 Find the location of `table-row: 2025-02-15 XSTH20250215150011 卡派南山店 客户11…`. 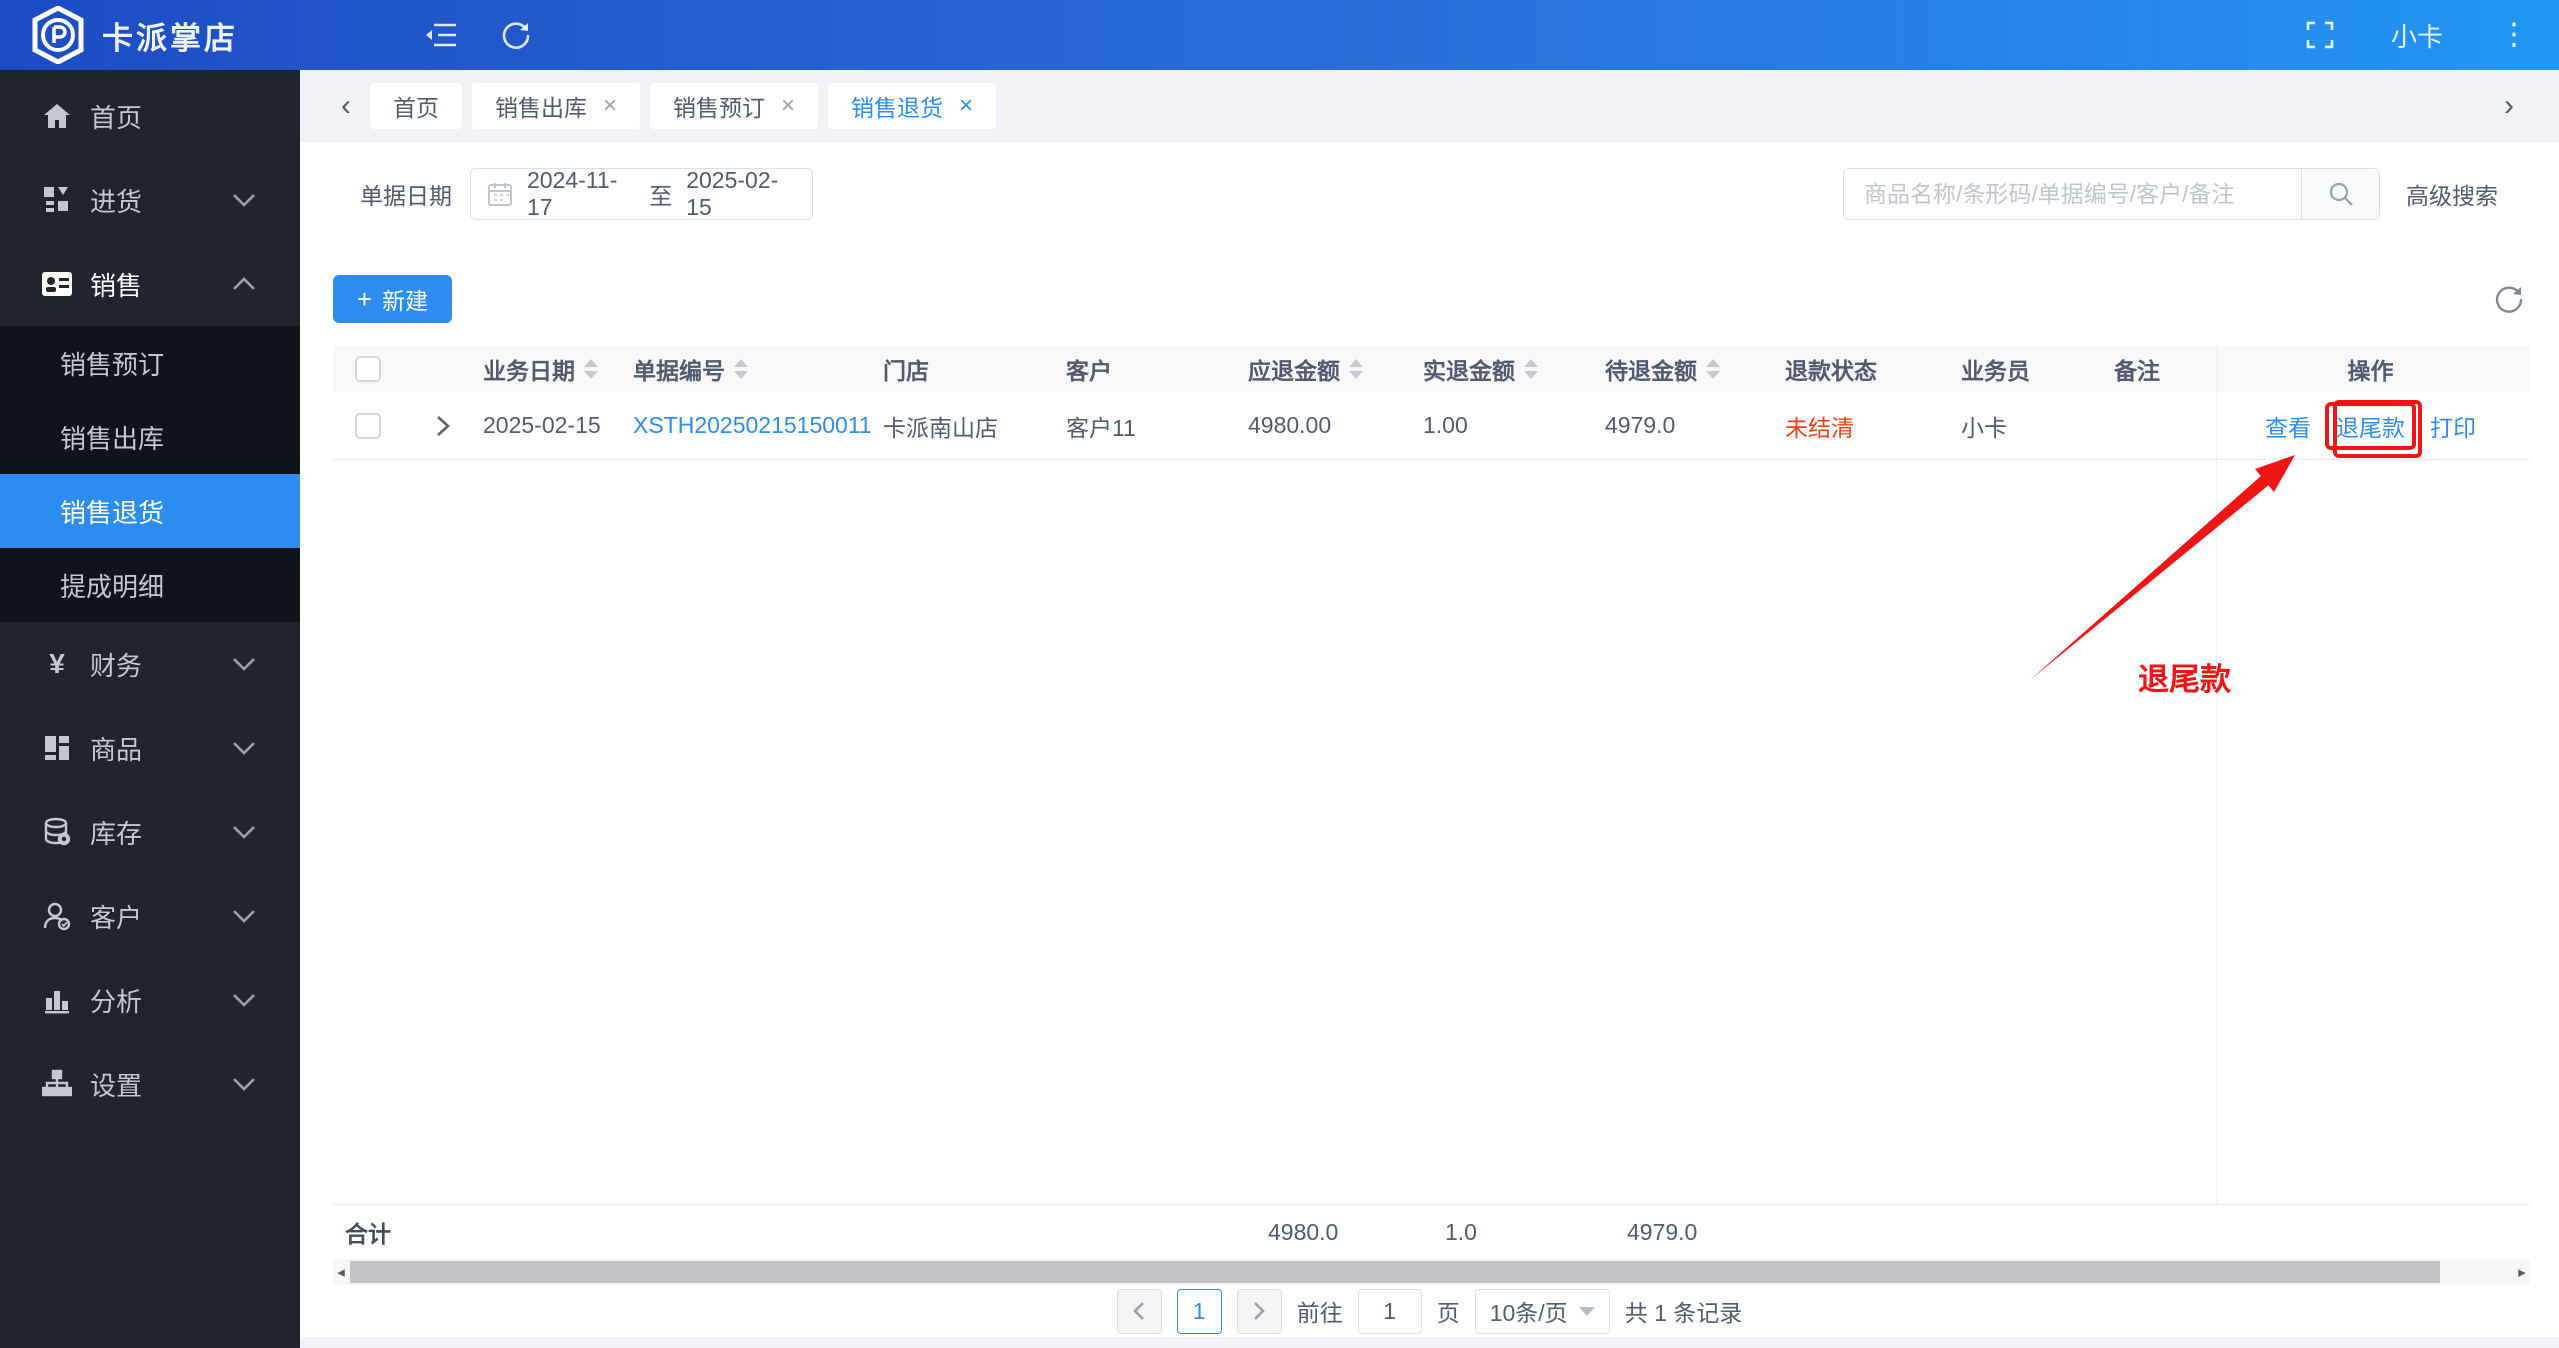

table-row: 2025-02-15 XSTH20250215150011 卡派南山店 客户11… is located at coordinates (1431, 426).